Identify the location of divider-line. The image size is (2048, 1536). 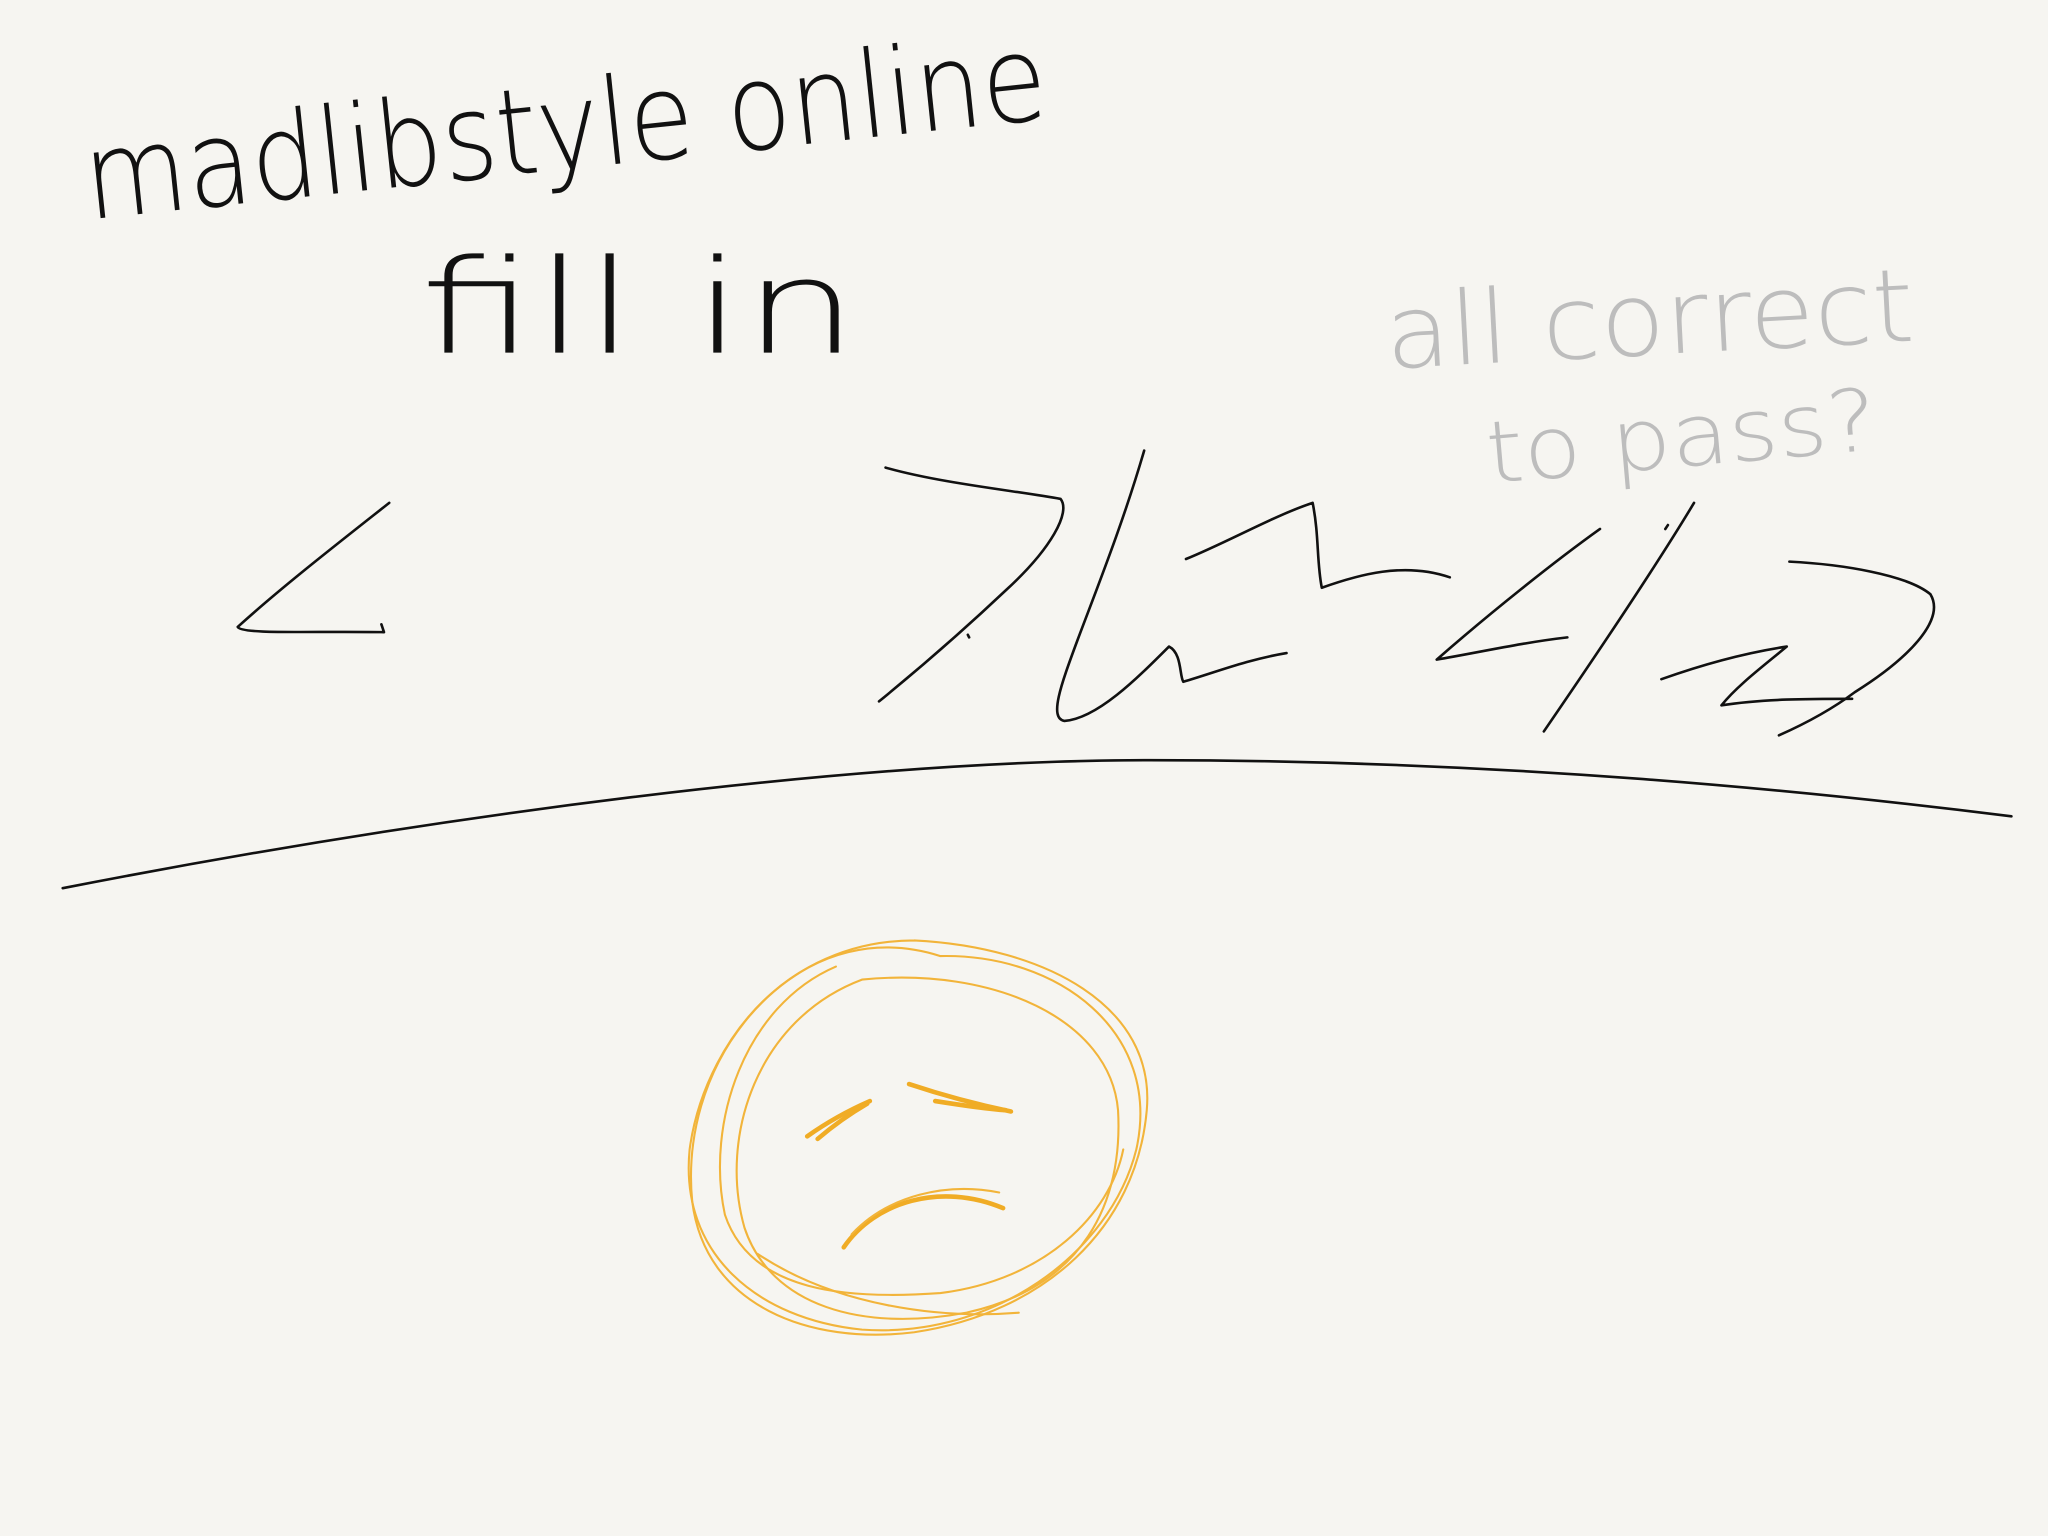
(1037, 824).